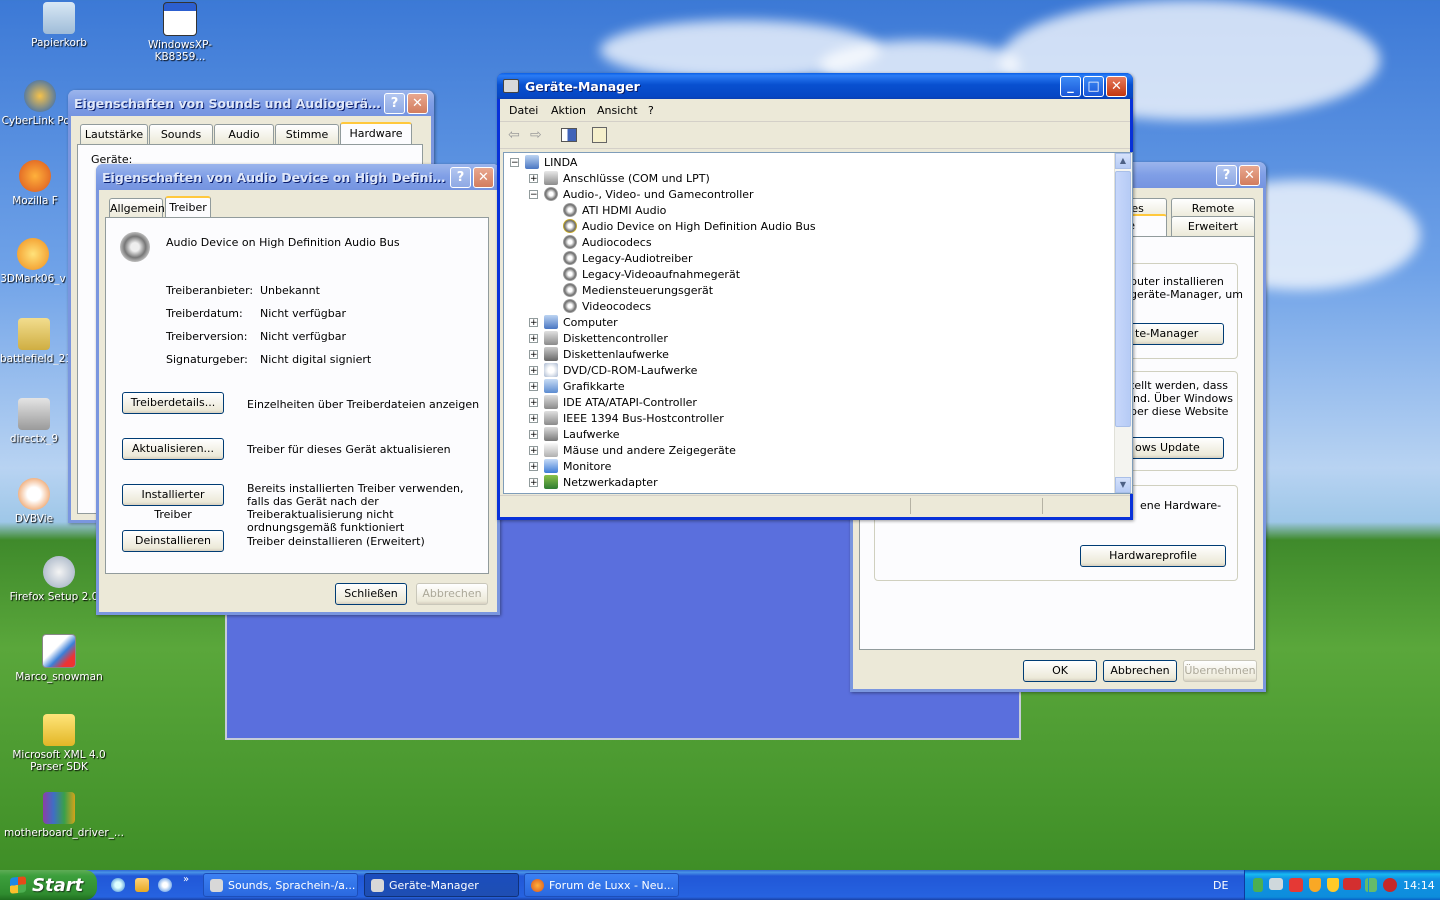  Describe the element at coordinates (1213, 226) in the screenshot. I see `tab-erweitert: Erweitert` at that location.